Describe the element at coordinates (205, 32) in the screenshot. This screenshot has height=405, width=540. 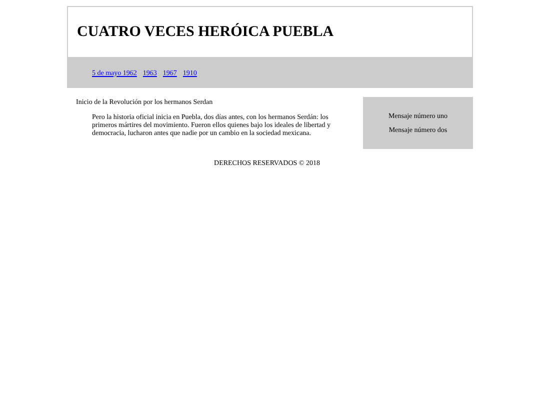
I see `page-title: CUATRO VECES HERÓICA PUEBLA` at that location.